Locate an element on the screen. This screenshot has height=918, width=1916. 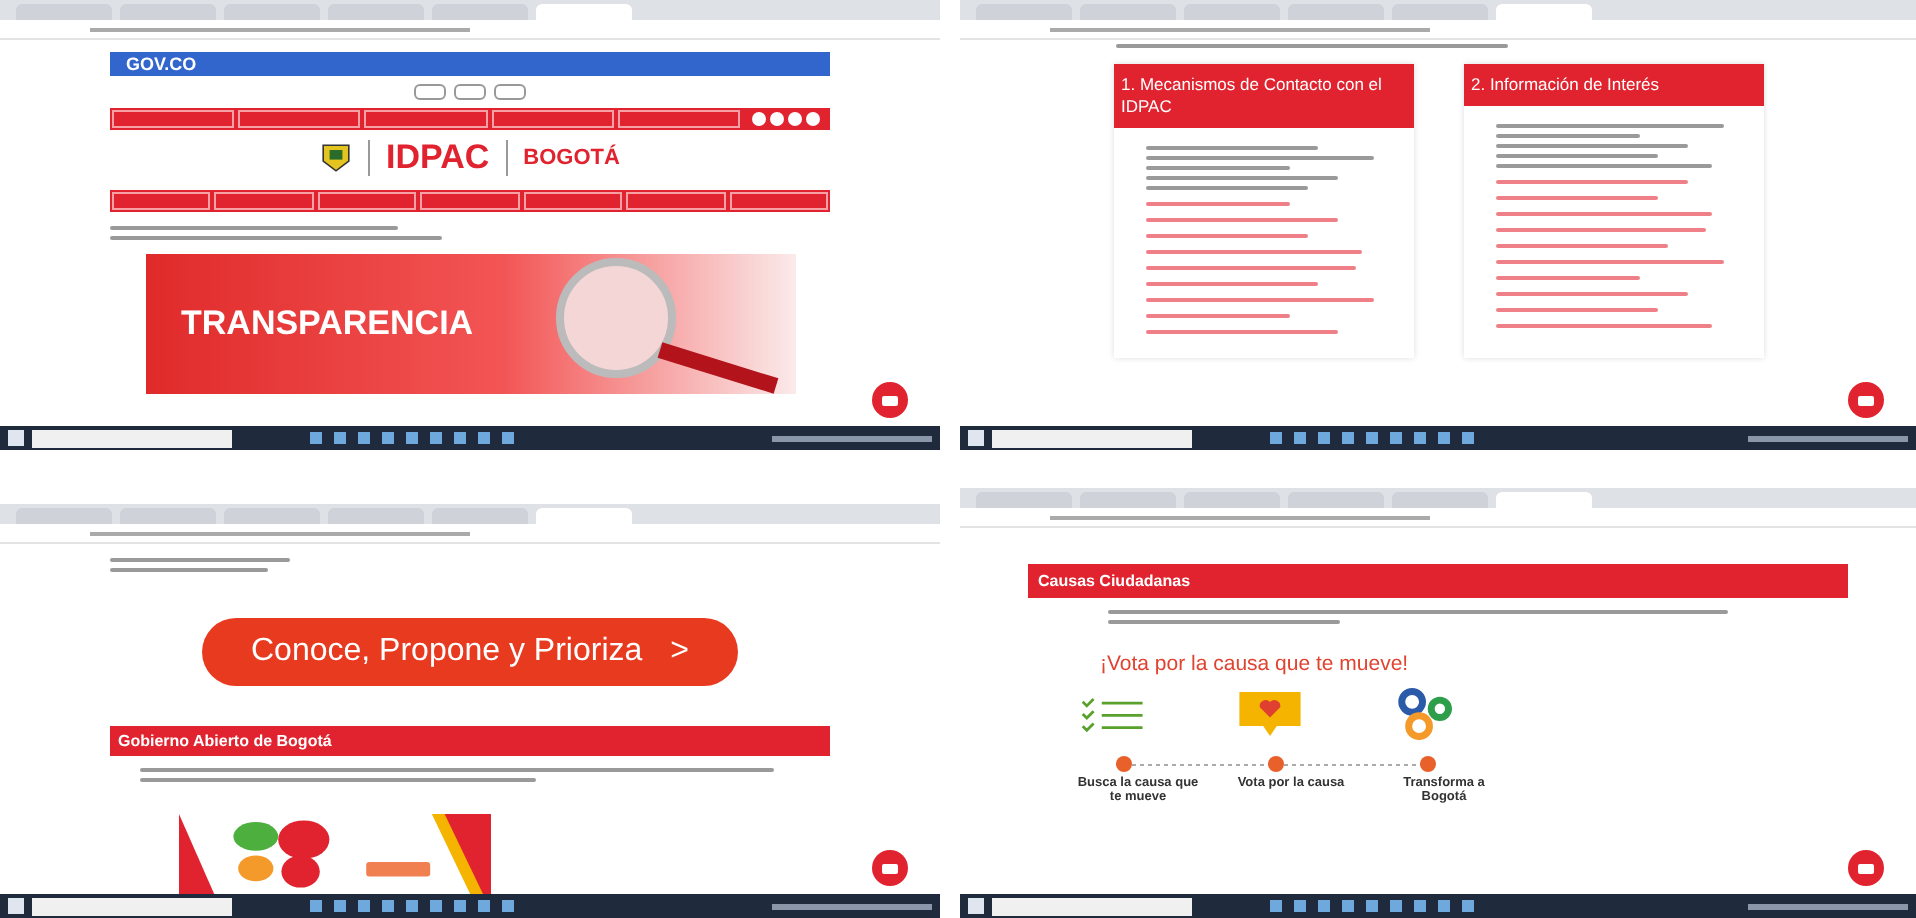
card-title: 2. Información de Interés is located at coordinates (1613, 85).